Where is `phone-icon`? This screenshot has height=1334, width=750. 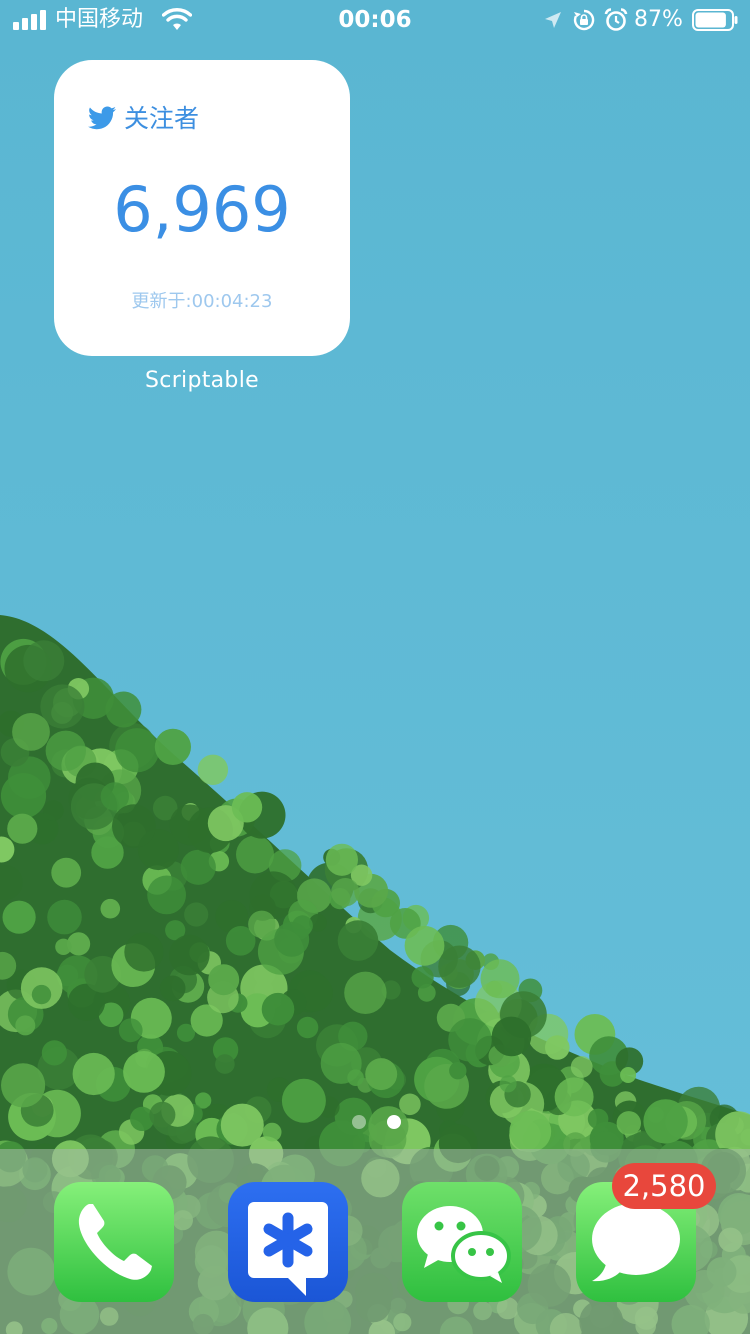 phone-icon is located at coordinates (115, 1242).